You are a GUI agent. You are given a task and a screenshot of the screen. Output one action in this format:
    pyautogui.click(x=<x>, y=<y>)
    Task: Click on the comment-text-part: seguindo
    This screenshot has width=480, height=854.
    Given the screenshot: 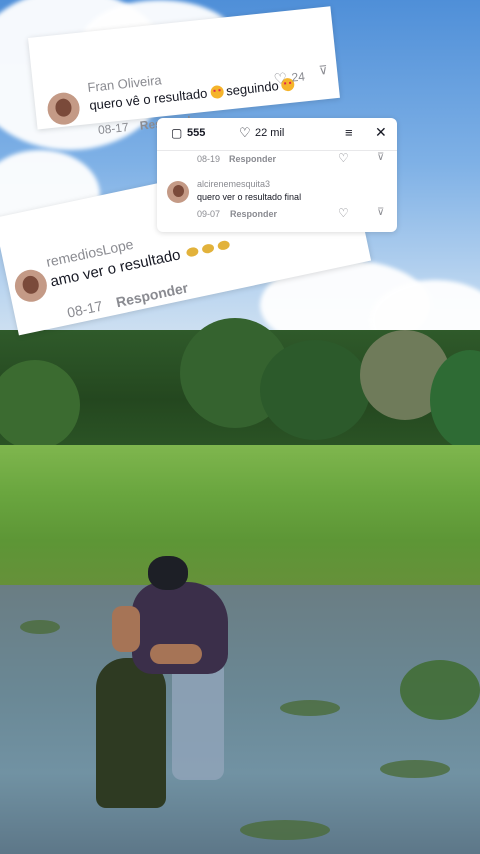 What is the action you would take?
    pyautogui.click(x=252, y=88)
    